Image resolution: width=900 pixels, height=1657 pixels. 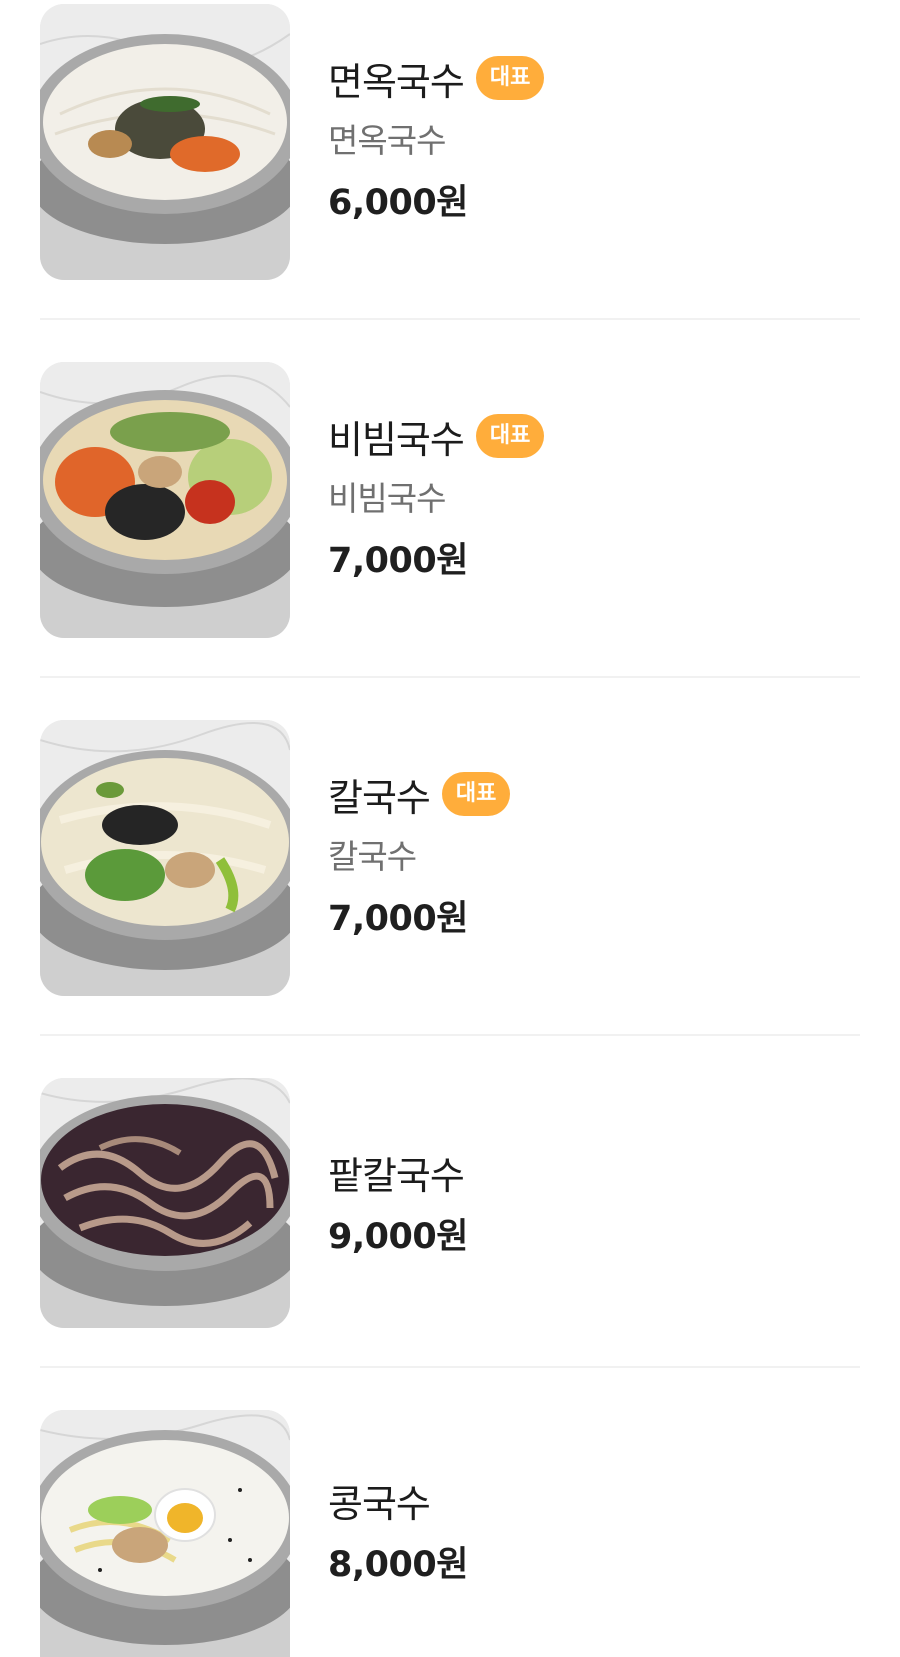 I want to click on menu-item-description: 칼국수, so click(x=372, y=856).